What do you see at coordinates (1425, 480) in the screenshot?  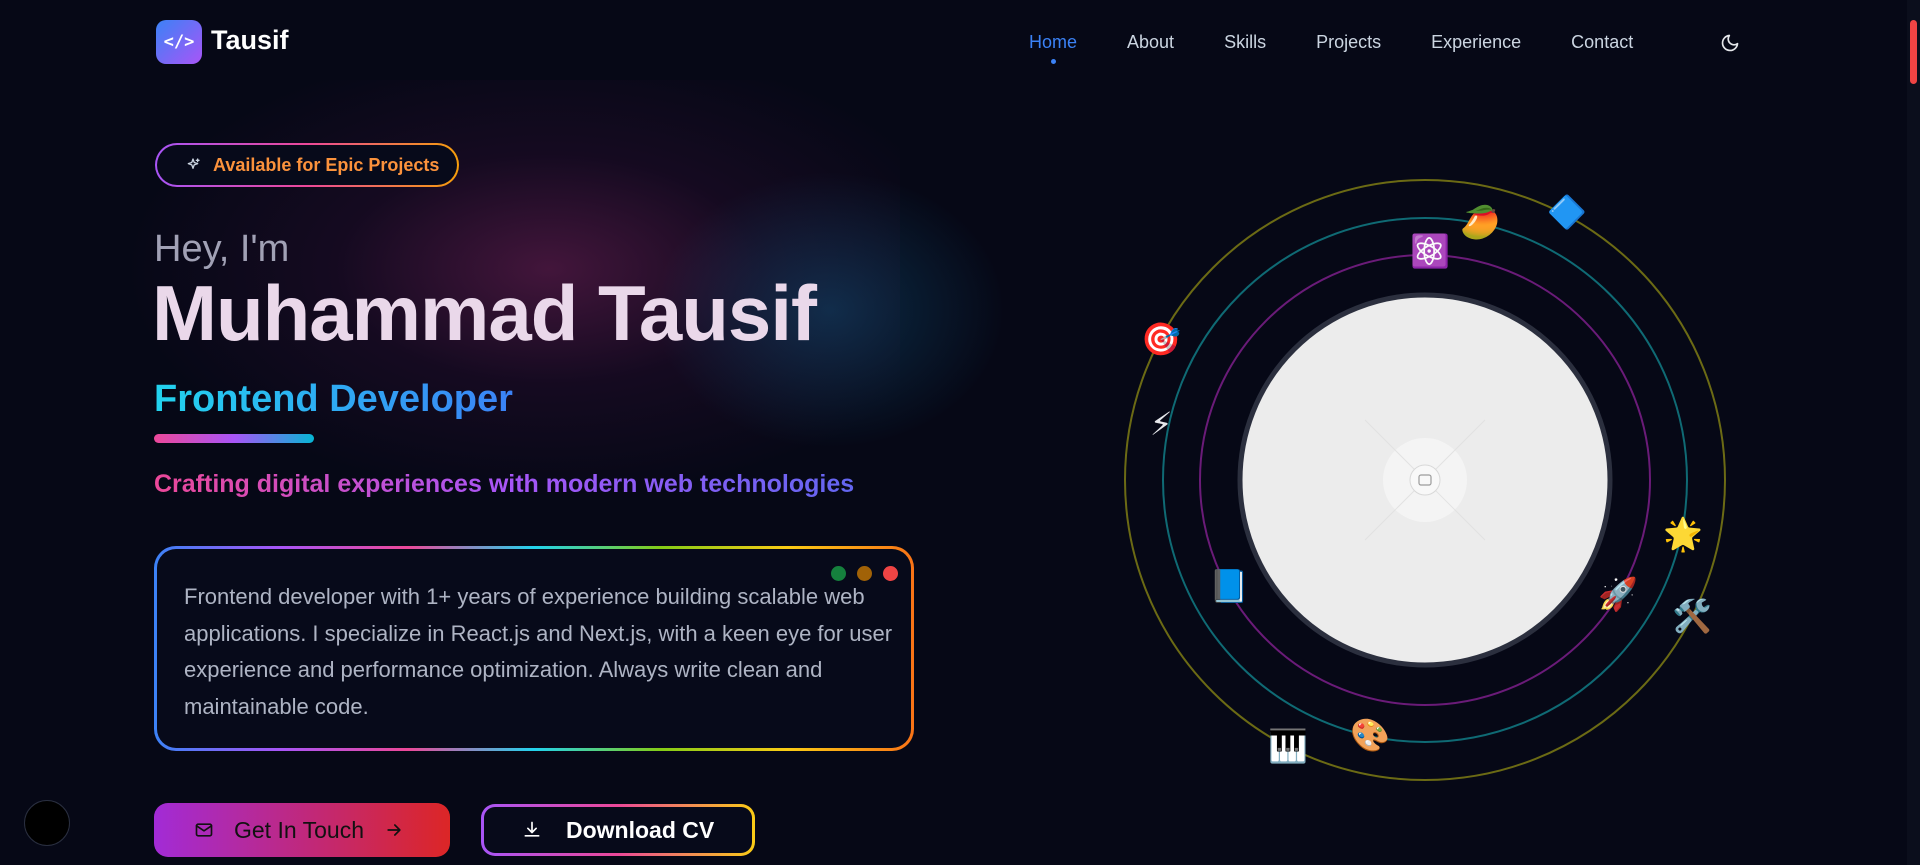 I see `image-placeholder-icon` at bounding box center [1425, 480].